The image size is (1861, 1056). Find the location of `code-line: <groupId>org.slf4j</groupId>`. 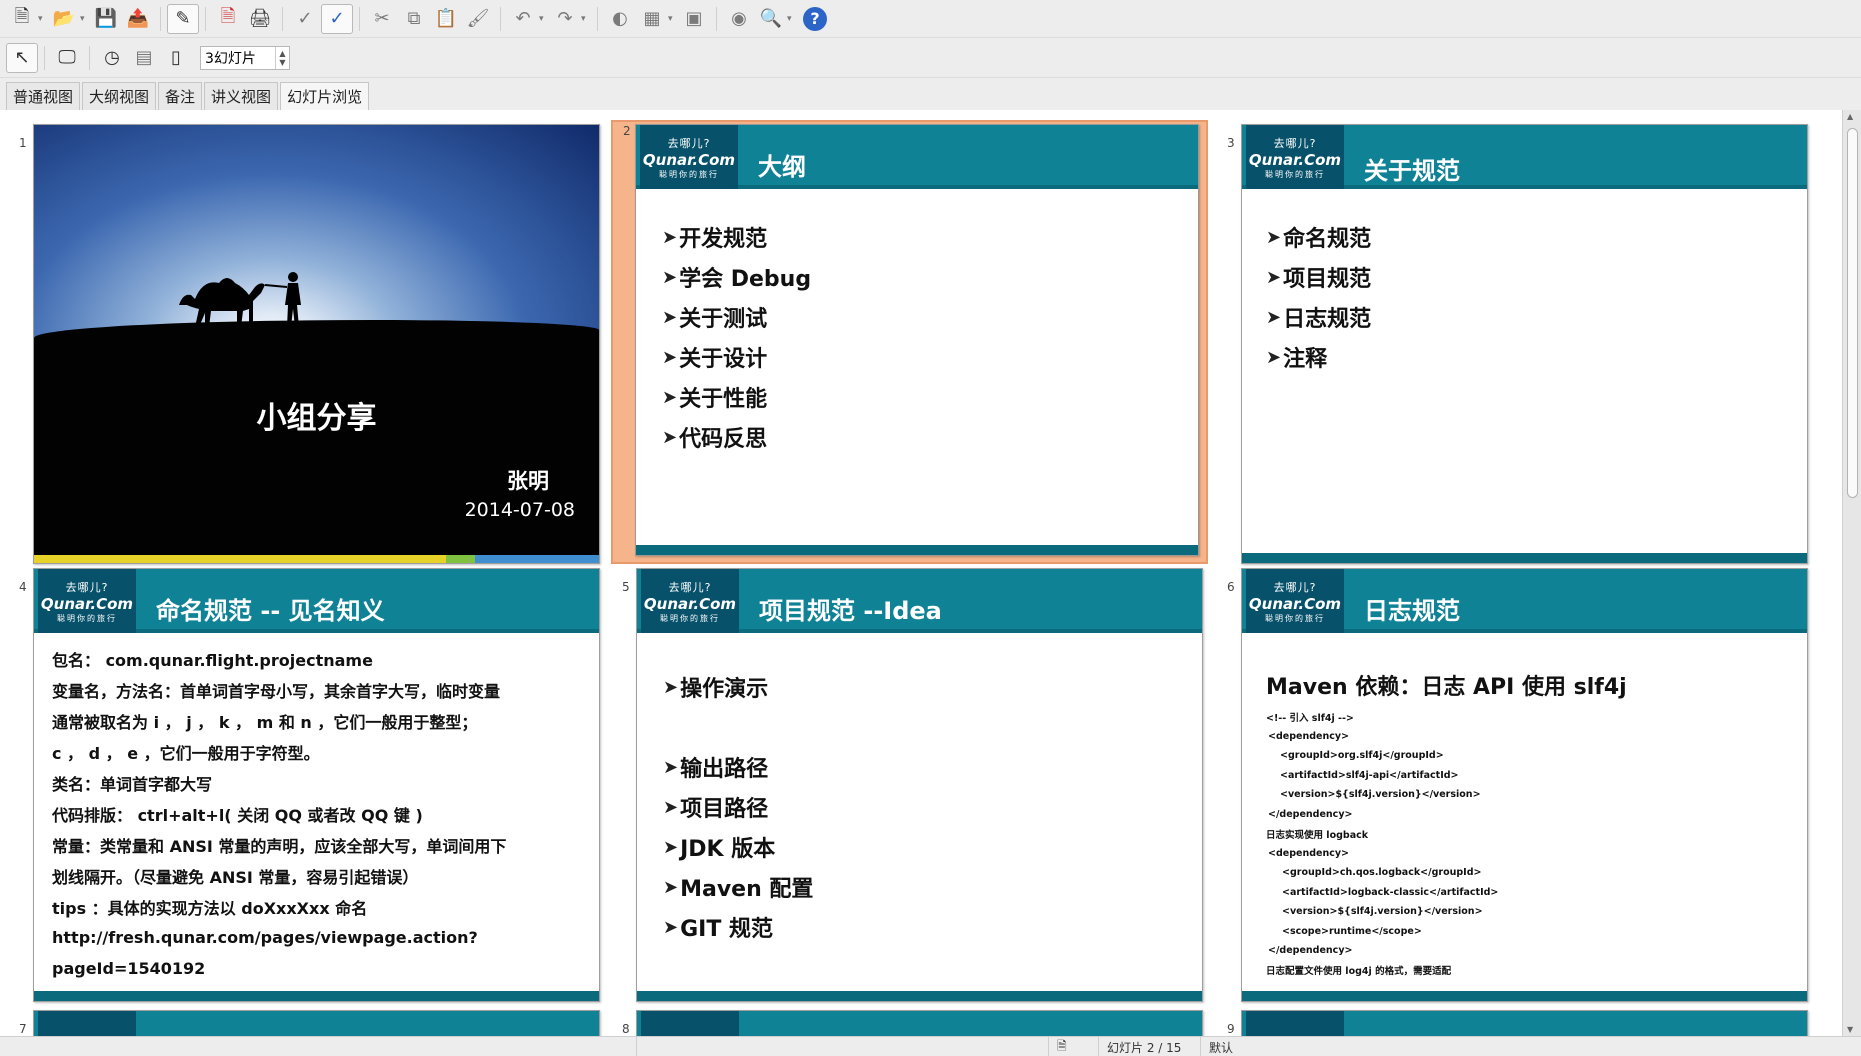

code-line: <groupId>org.slf4j</groupId> is located at coordinates (1362, 756).